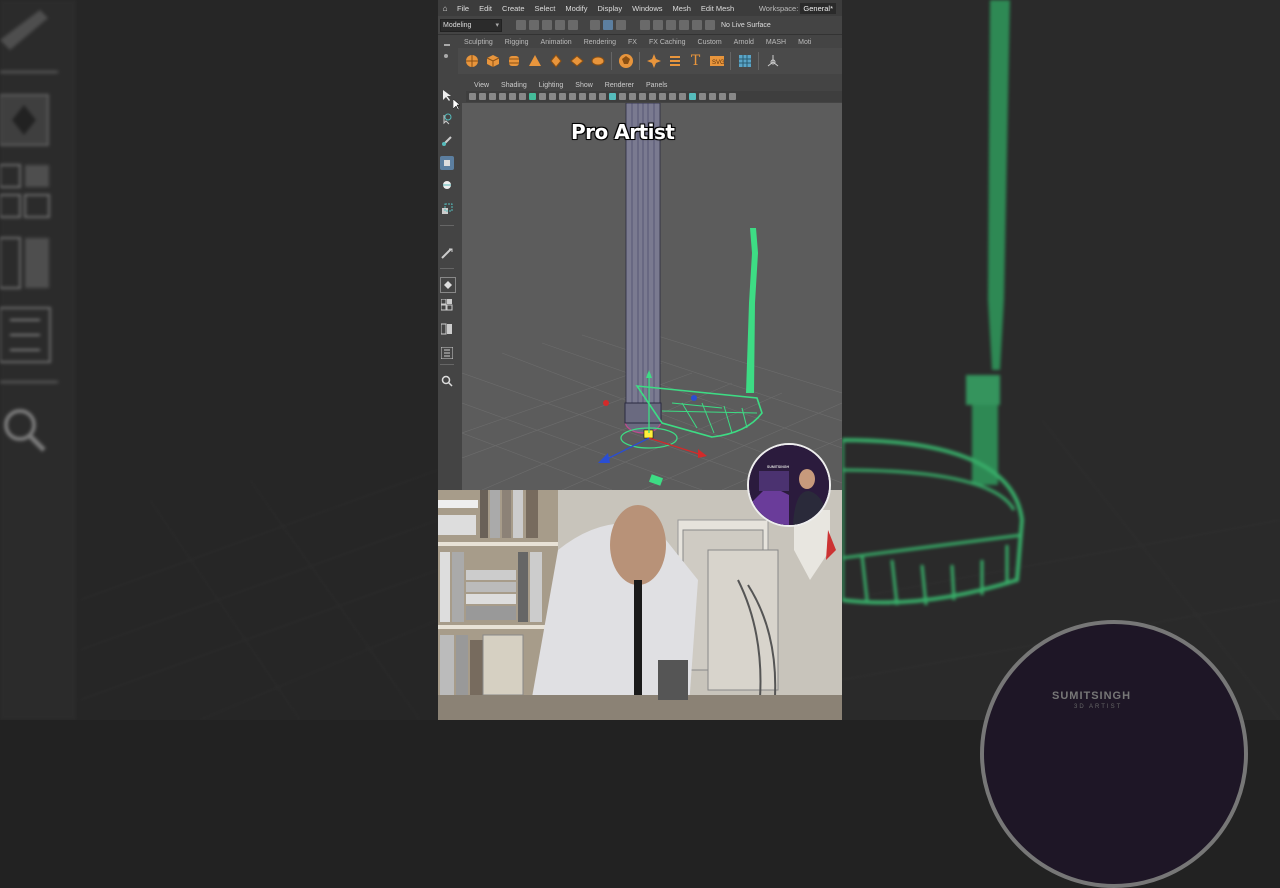 The width and height of the screenshot is (1280, 888). Describe the element at coordinates (447, 329) in the screenshot. I see `persp-outliner-icon` at that location.